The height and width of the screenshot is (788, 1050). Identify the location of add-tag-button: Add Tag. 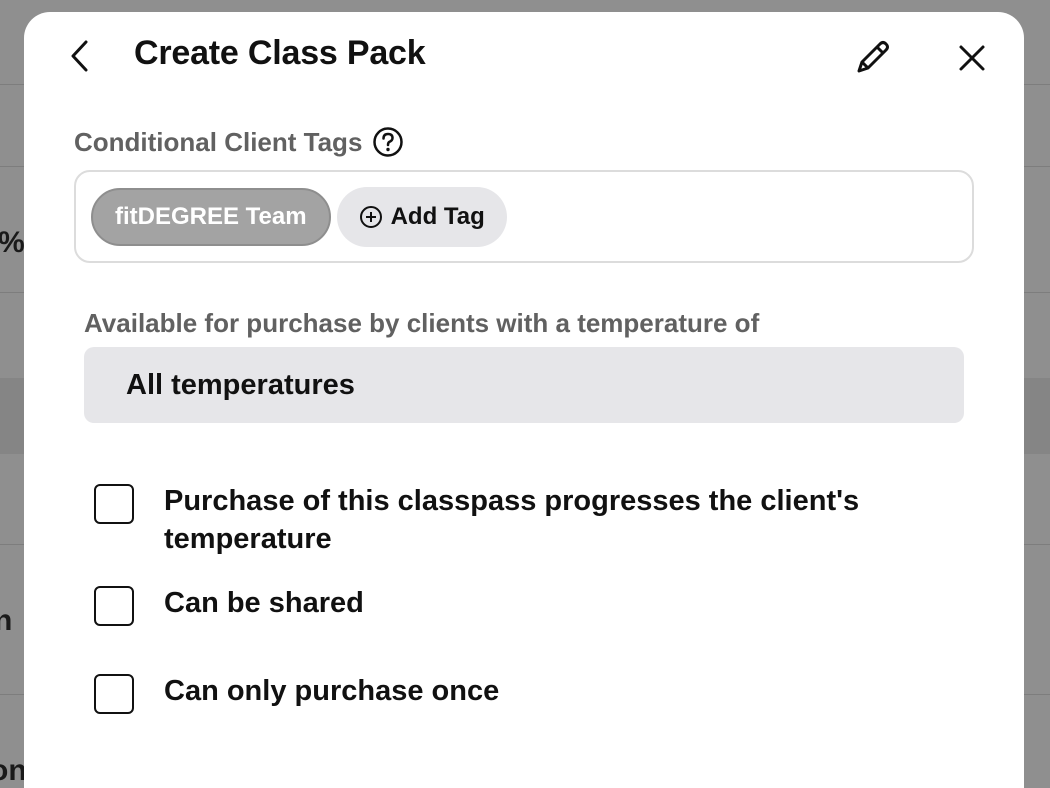
(421, 216).